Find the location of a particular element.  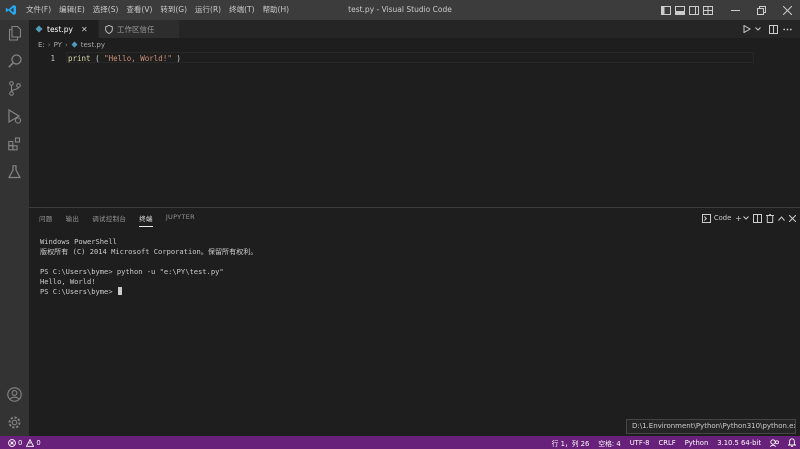

tab-label: 工作区信任 is located at coordinates (136, 29).